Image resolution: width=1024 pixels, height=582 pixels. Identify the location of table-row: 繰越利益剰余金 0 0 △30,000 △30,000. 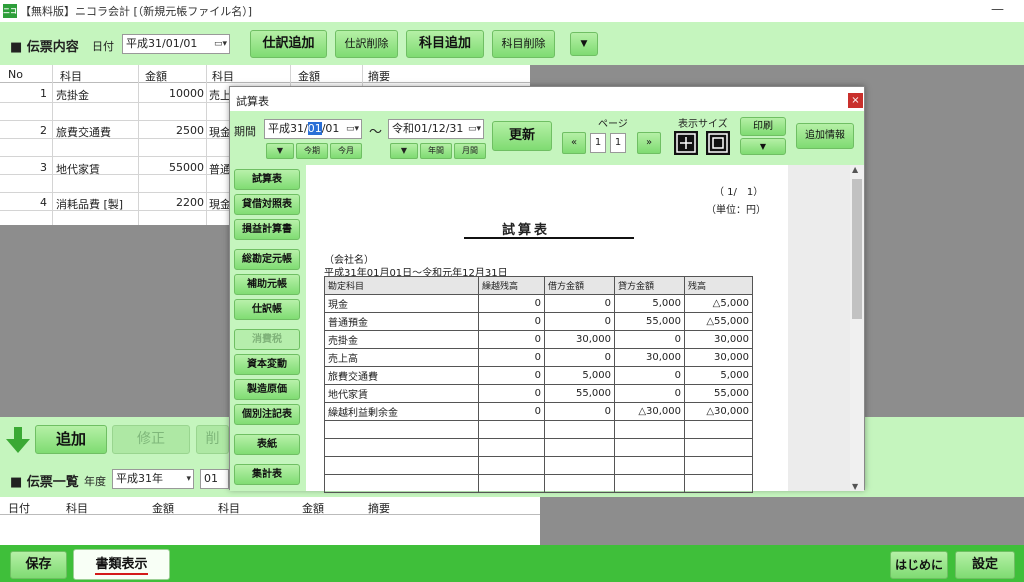
(538, 411).